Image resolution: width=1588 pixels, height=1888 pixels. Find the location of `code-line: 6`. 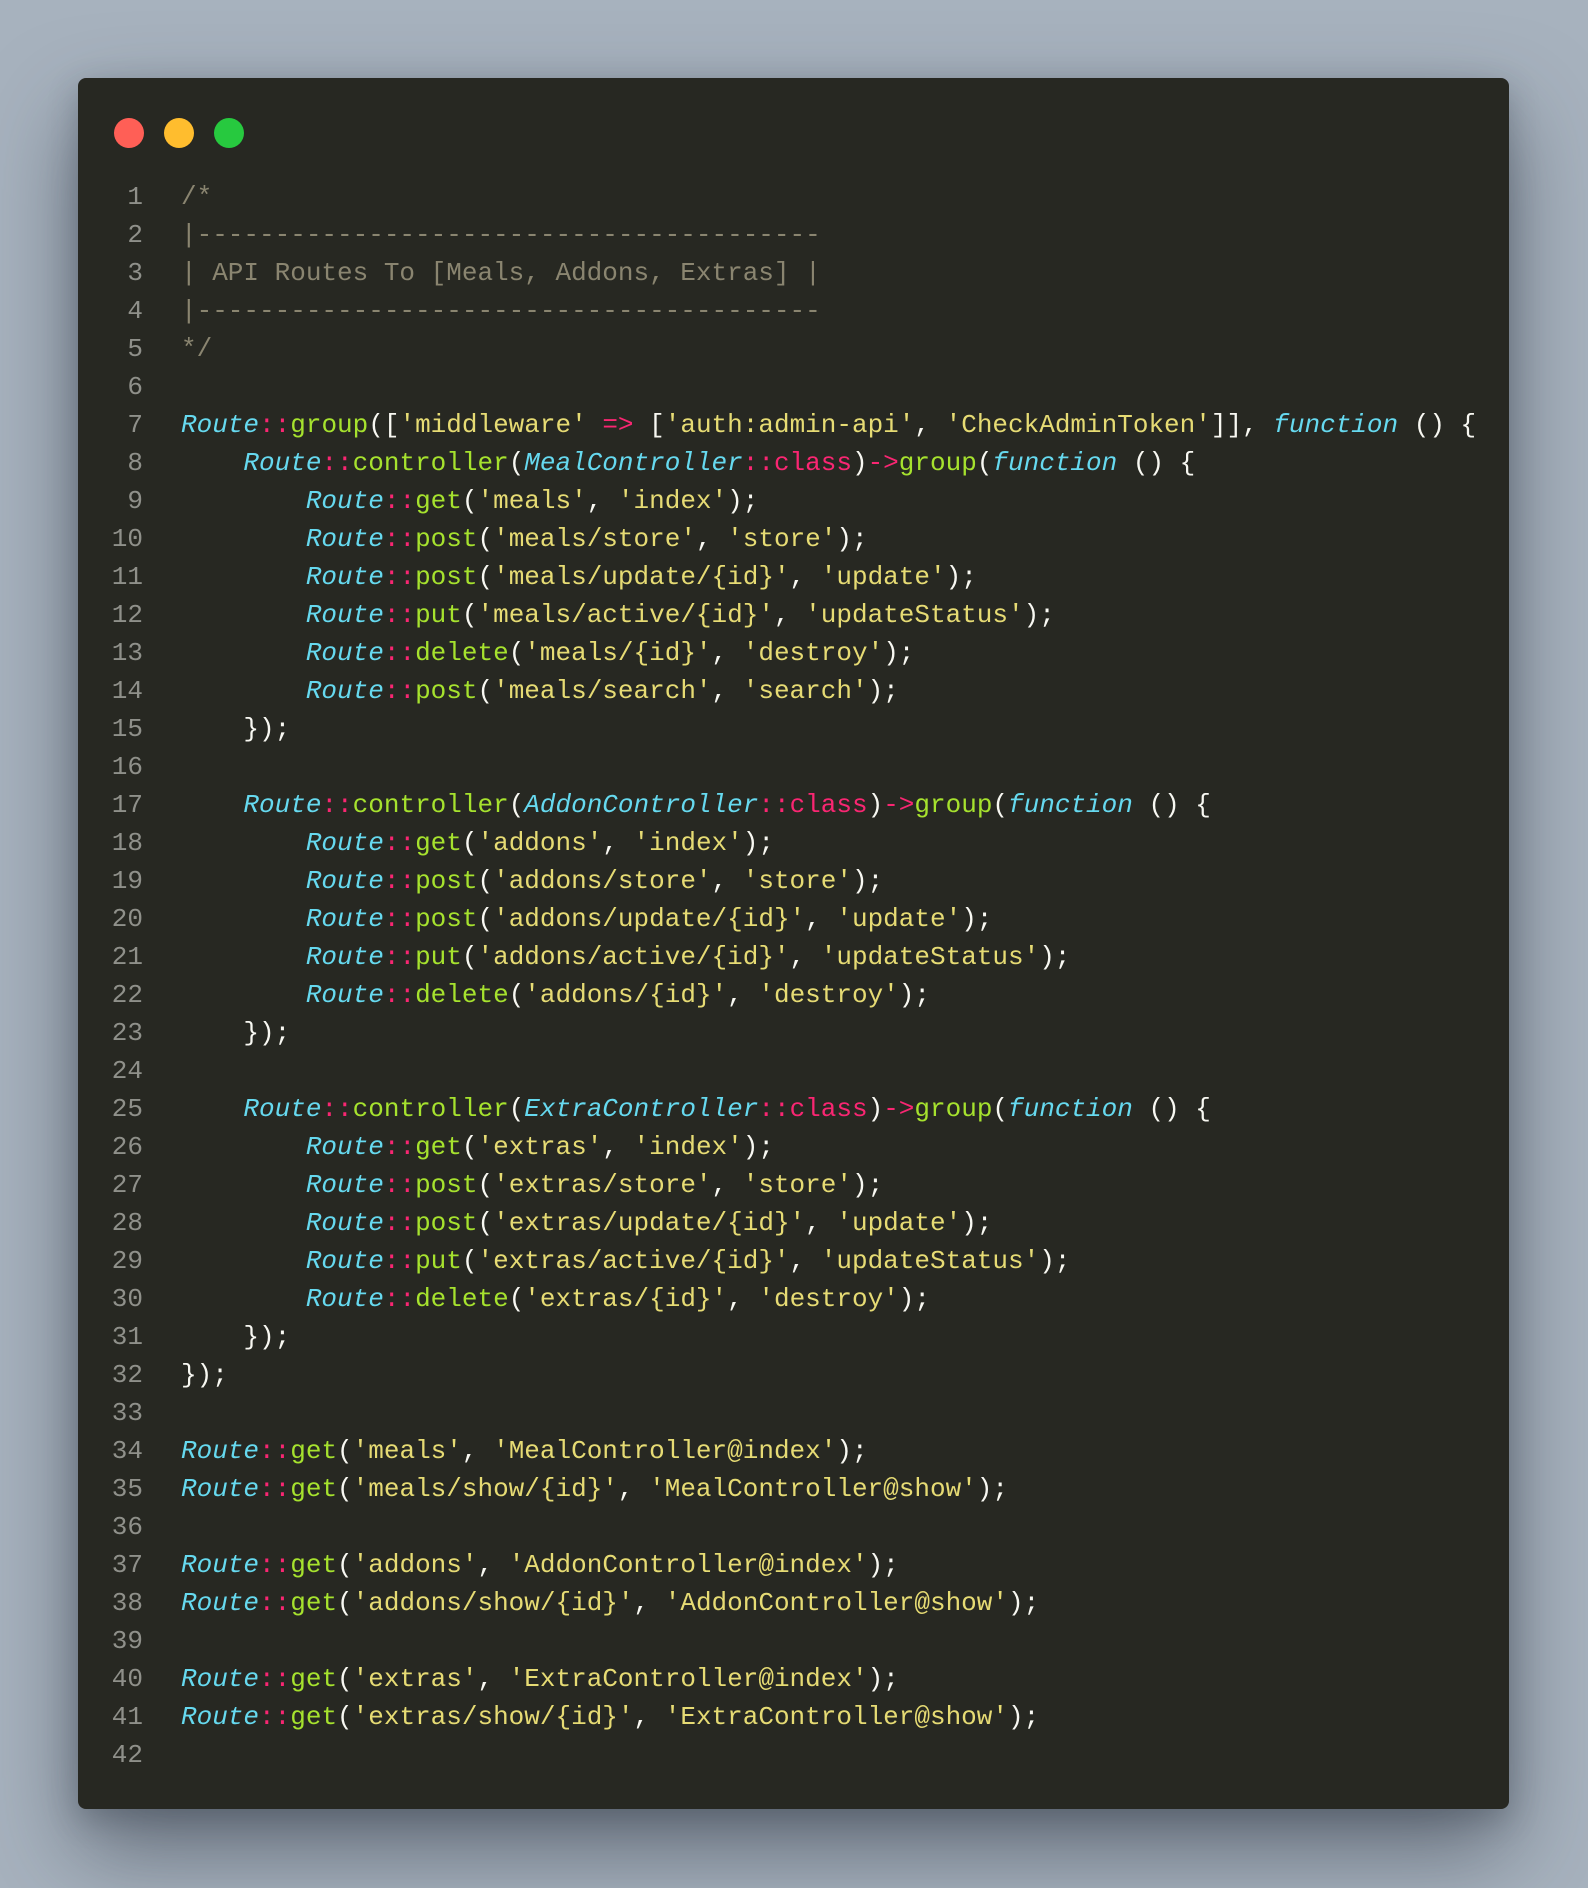

code-line: 6 is located at coordinates (793, 387).